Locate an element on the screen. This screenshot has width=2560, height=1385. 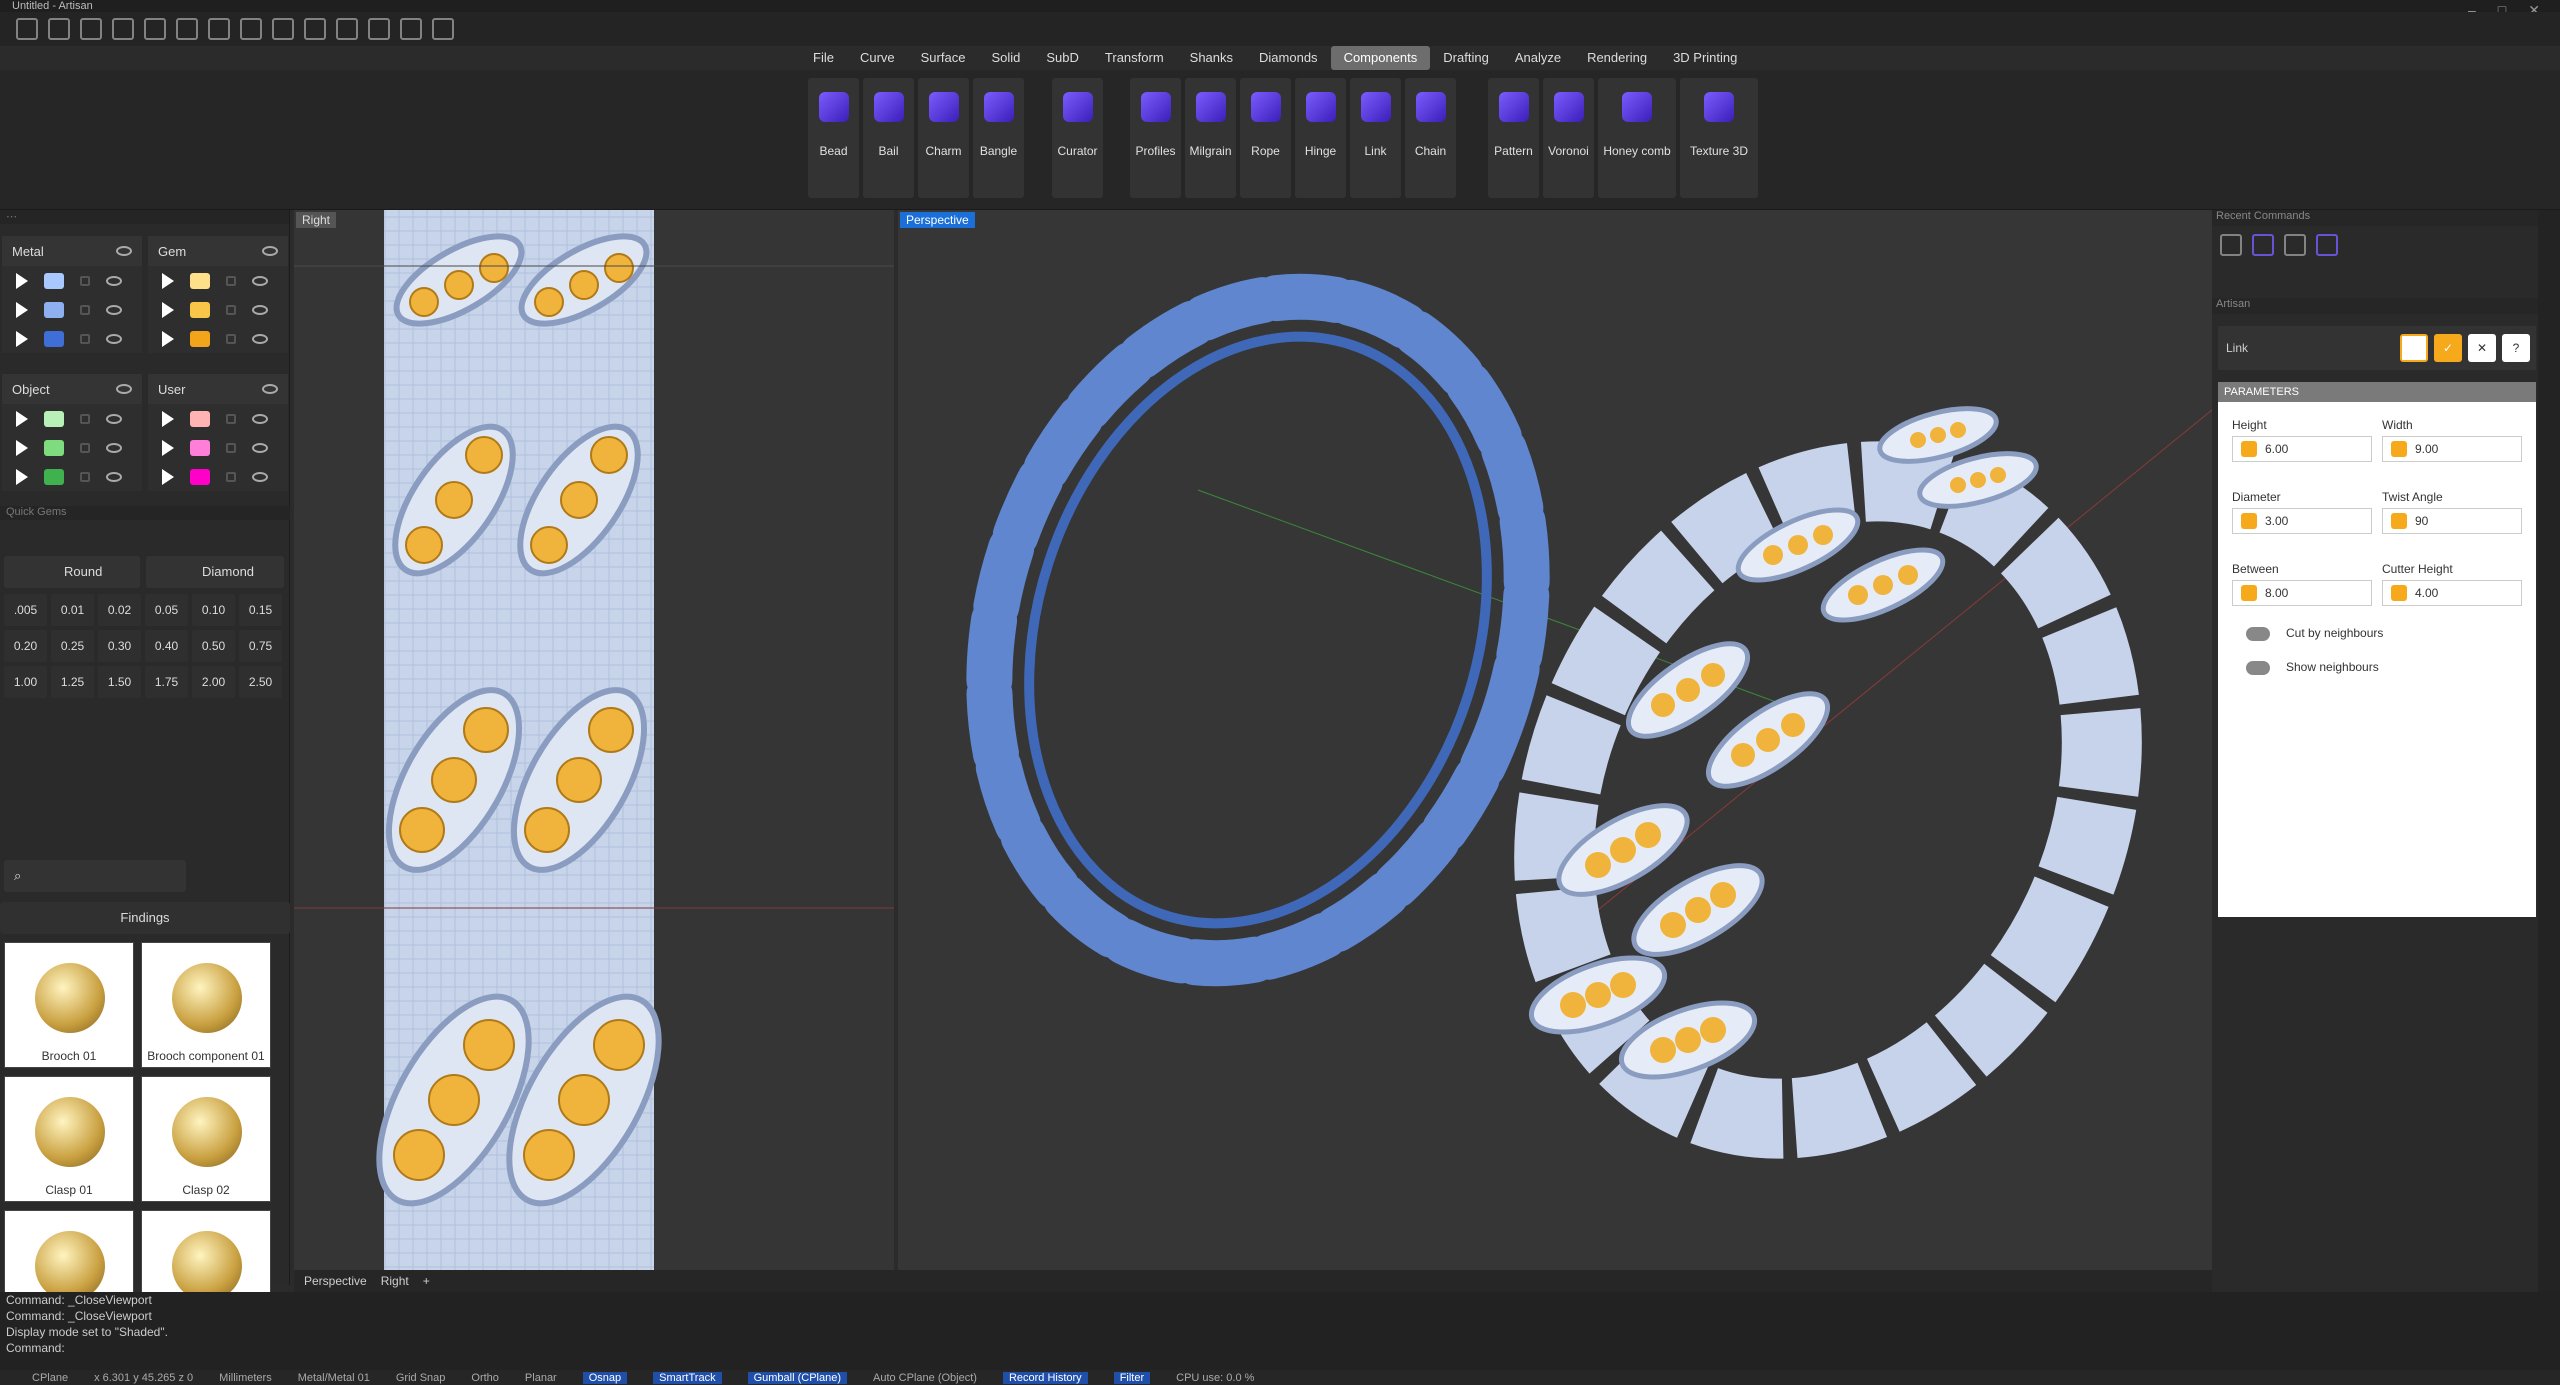
gem-size-button: .005 is located at coordinates (25, 610).